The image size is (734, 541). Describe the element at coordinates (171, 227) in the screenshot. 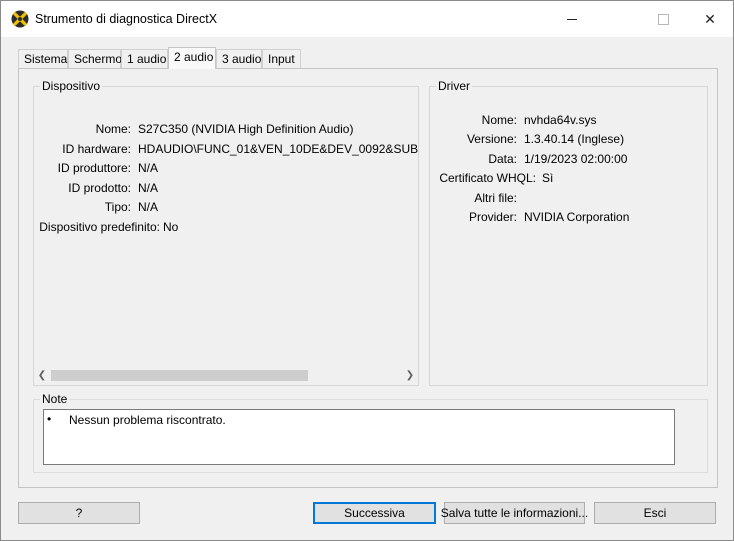

I see `default-device-value: No` at that location.